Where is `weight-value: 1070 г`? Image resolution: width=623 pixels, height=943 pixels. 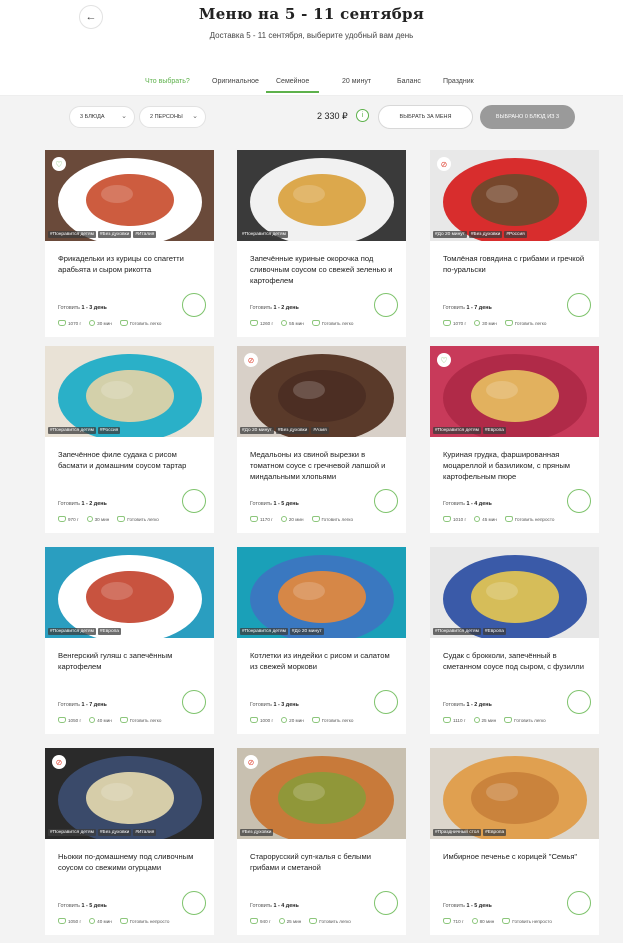
weight-value: 1070 г is located at coordinates (75, 323).